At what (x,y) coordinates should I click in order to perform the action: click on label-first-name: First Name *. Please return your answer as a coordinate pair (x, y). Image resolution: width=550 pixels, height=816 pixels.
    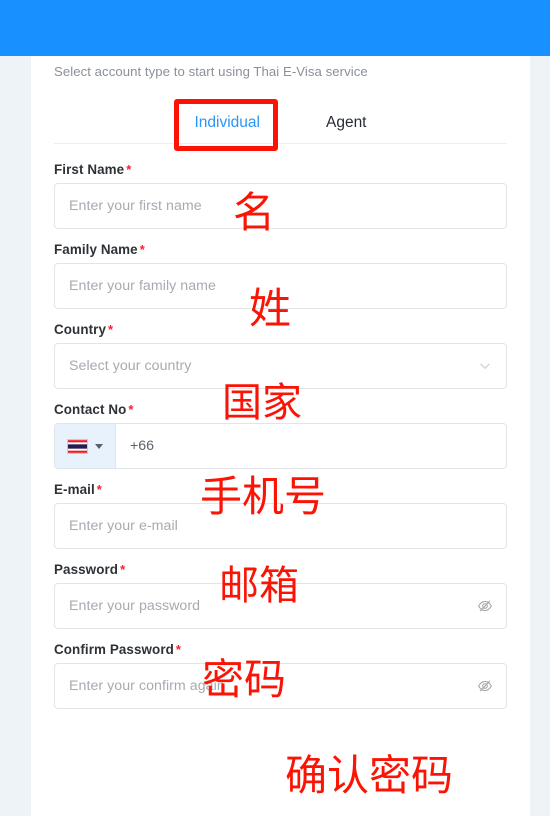
    Looking at the image, I should click on (280, 169).